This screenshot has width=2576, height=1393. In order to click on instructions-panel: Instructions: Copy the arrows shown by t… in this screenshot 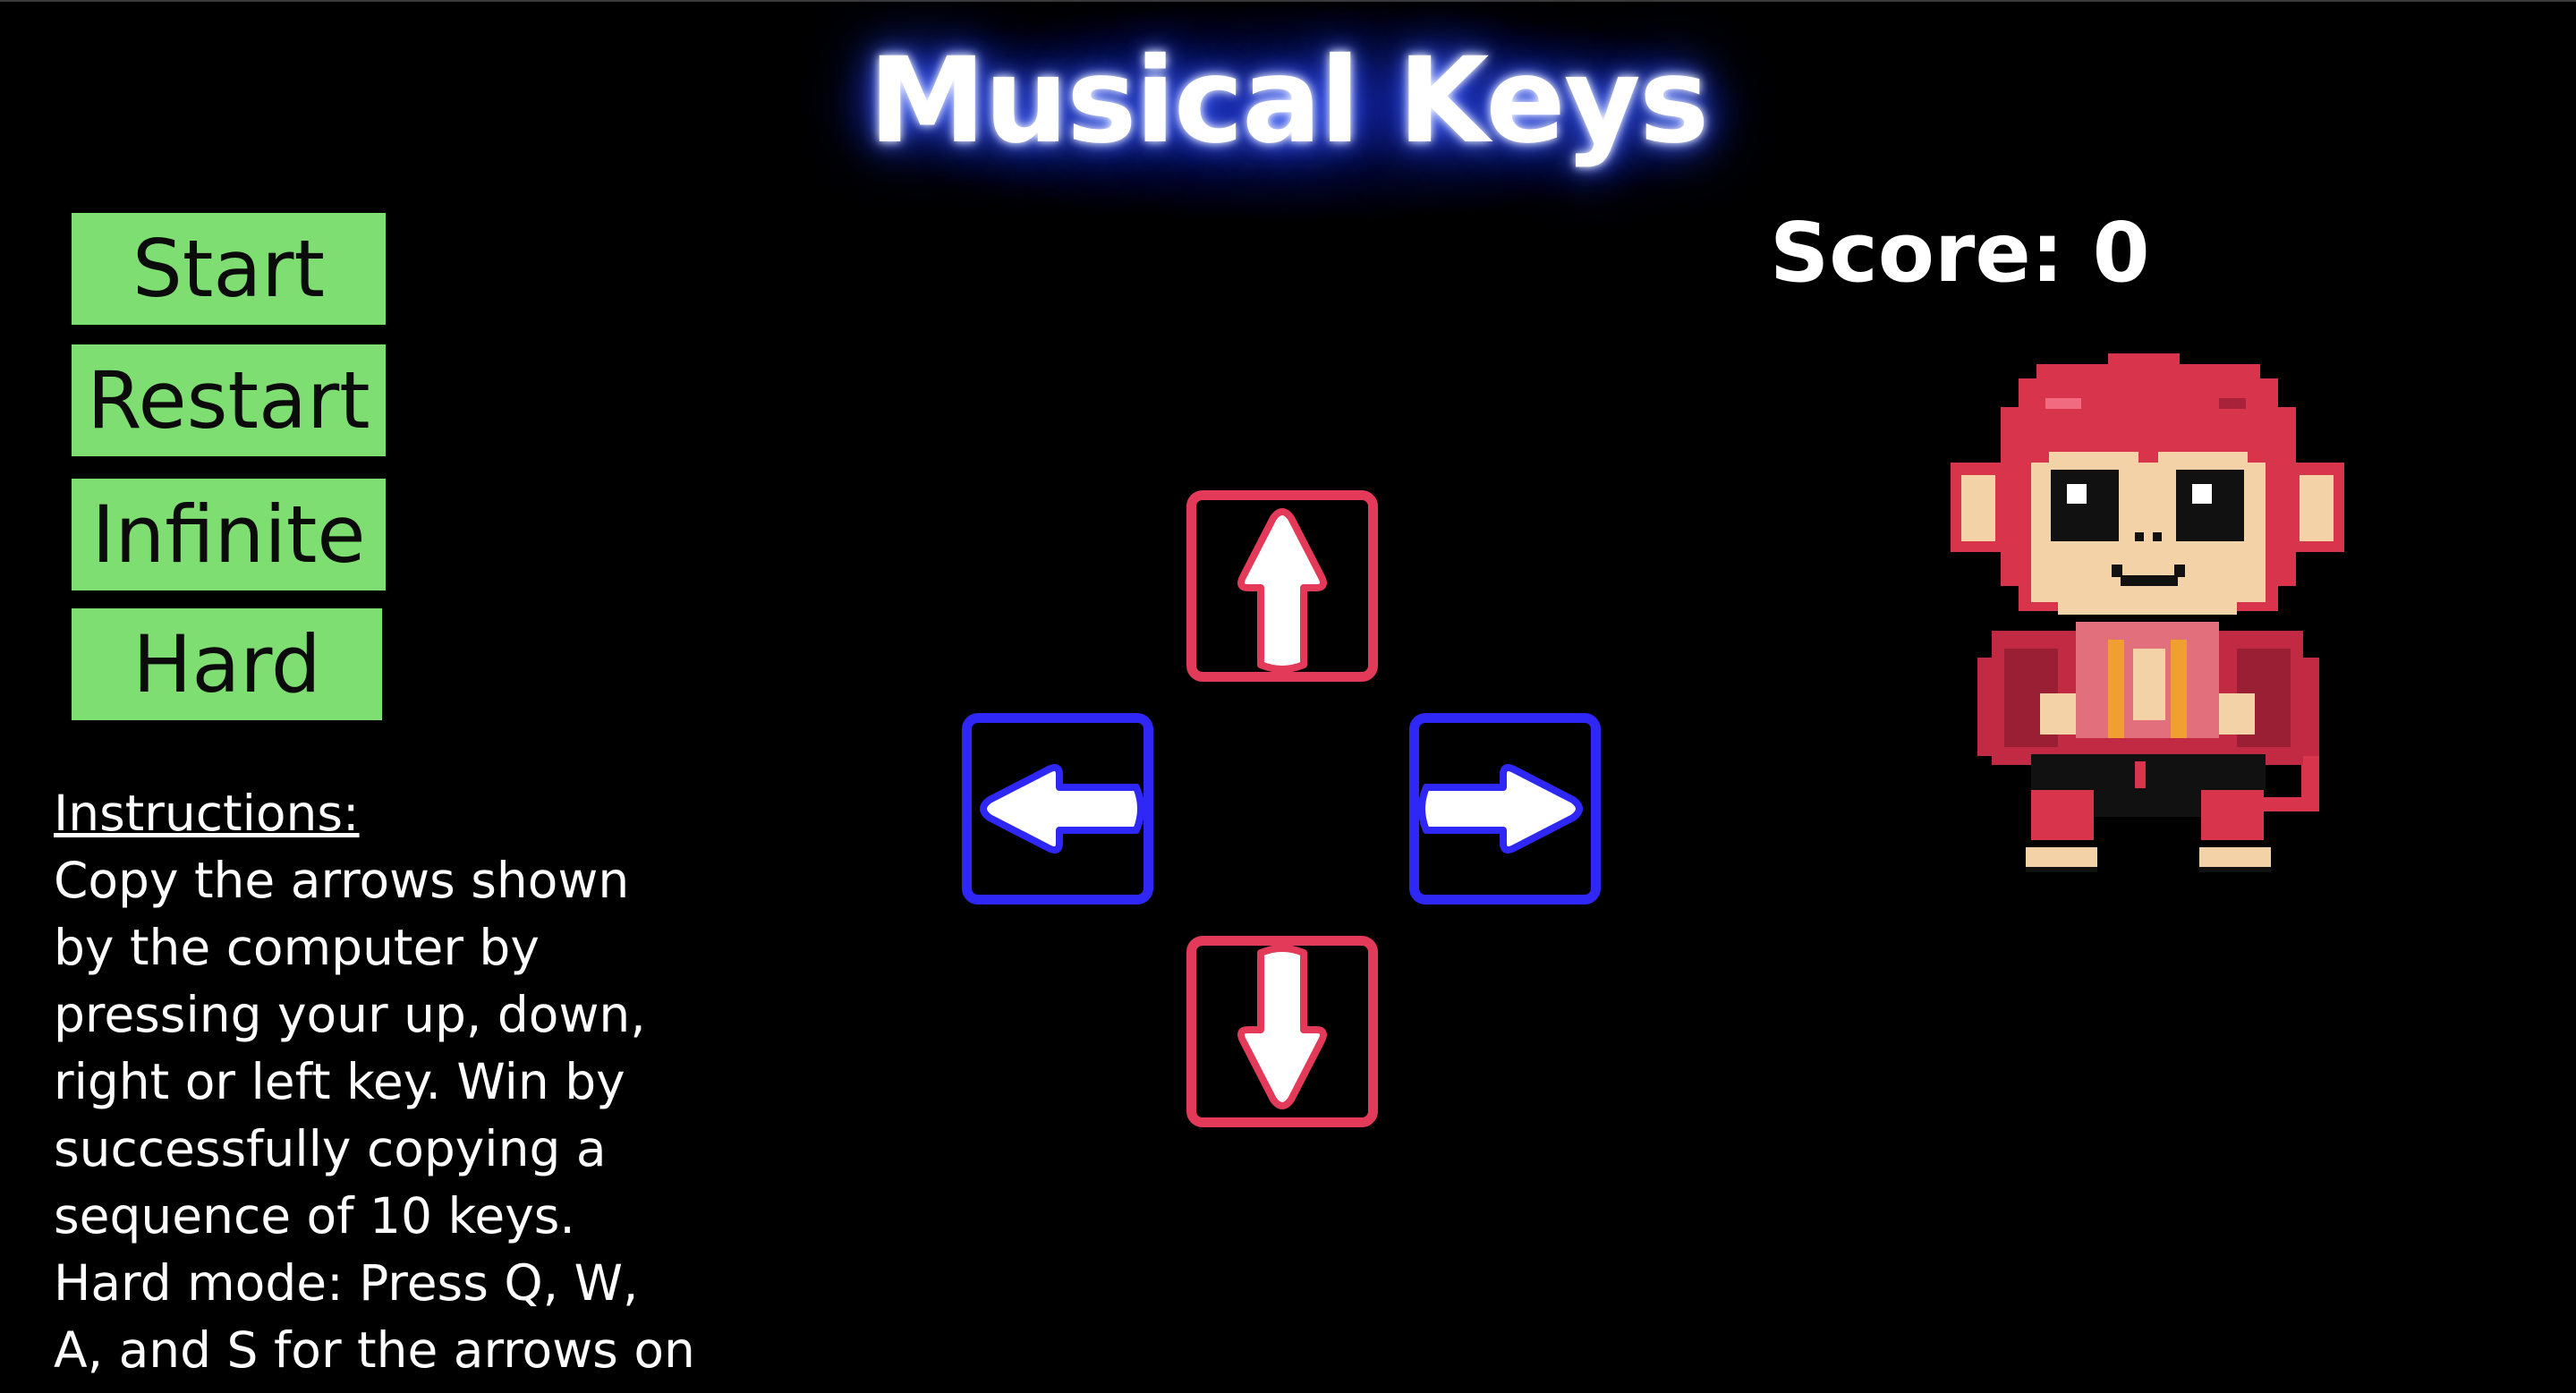, I will do `click(376, 1086)`.